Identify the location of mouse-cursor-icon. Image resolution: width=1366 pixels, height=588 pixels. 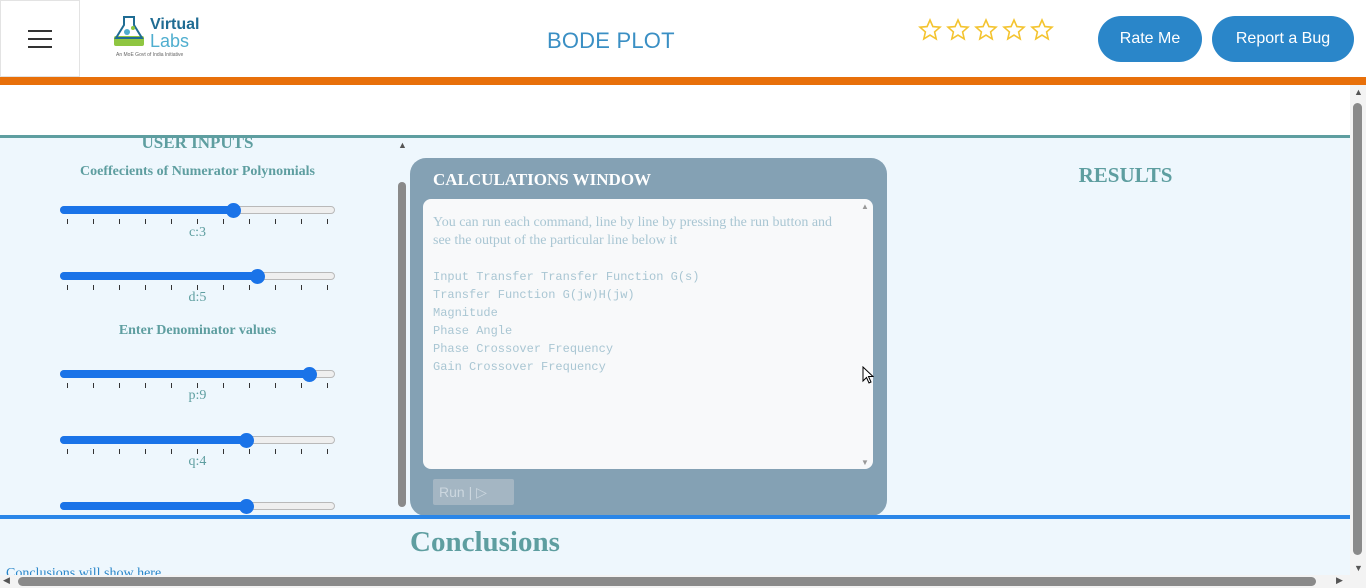
(868, 375).